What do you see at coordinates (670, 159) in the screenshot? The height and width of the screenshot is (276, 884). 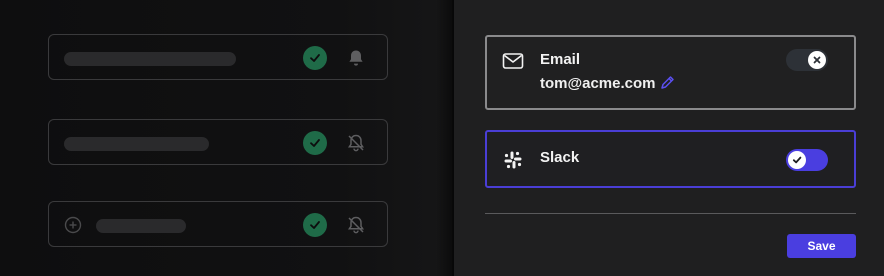 I see `slack-channel-card: Slack` at bounding box center [670, 159].